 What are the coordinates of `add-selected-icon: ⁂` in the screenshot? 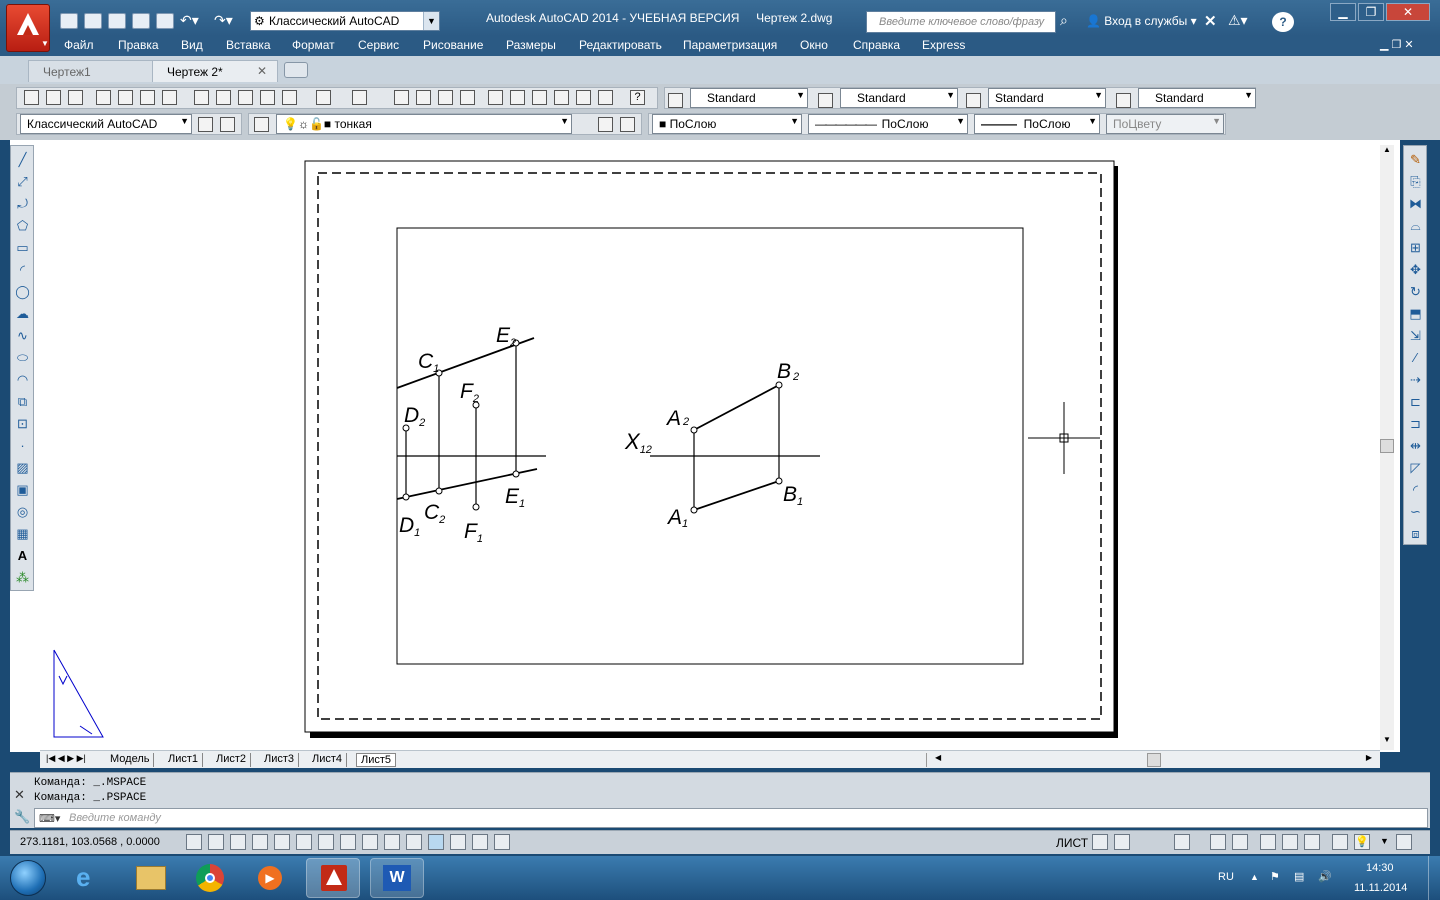 It's located at (22, 577).